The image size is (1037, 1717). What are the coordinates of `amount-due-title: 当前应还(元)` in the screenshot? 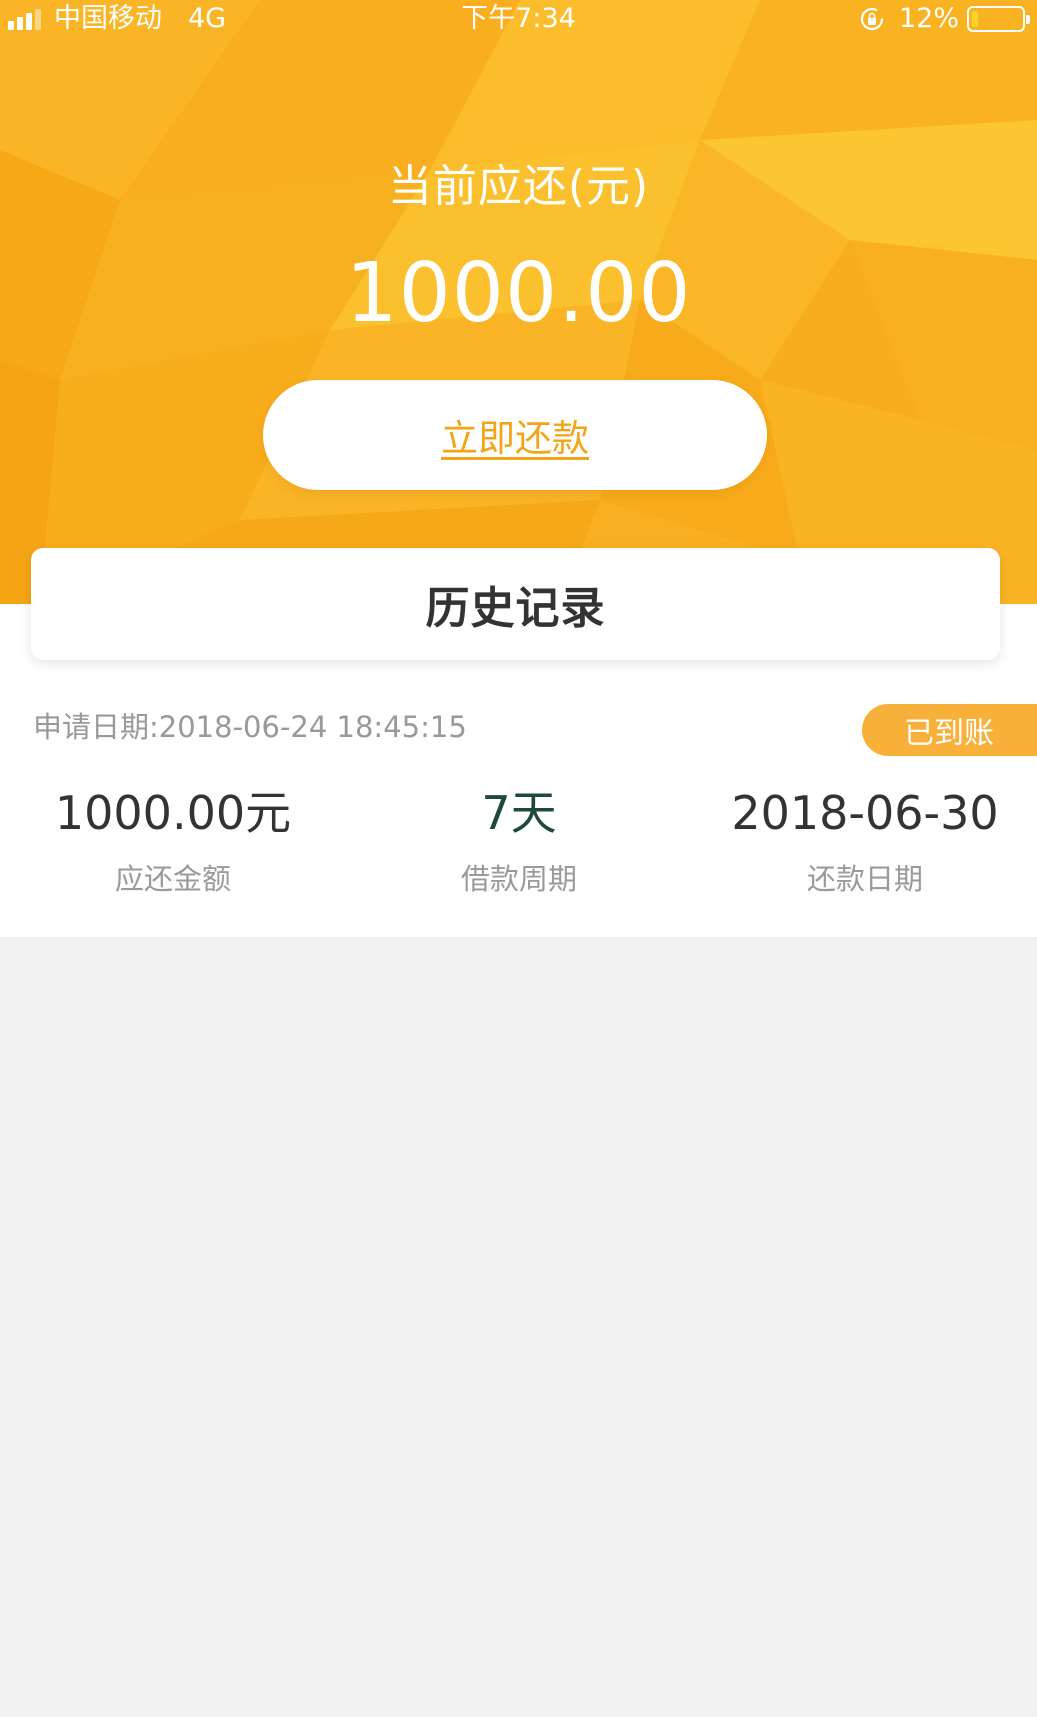 It's located at (518, 186).